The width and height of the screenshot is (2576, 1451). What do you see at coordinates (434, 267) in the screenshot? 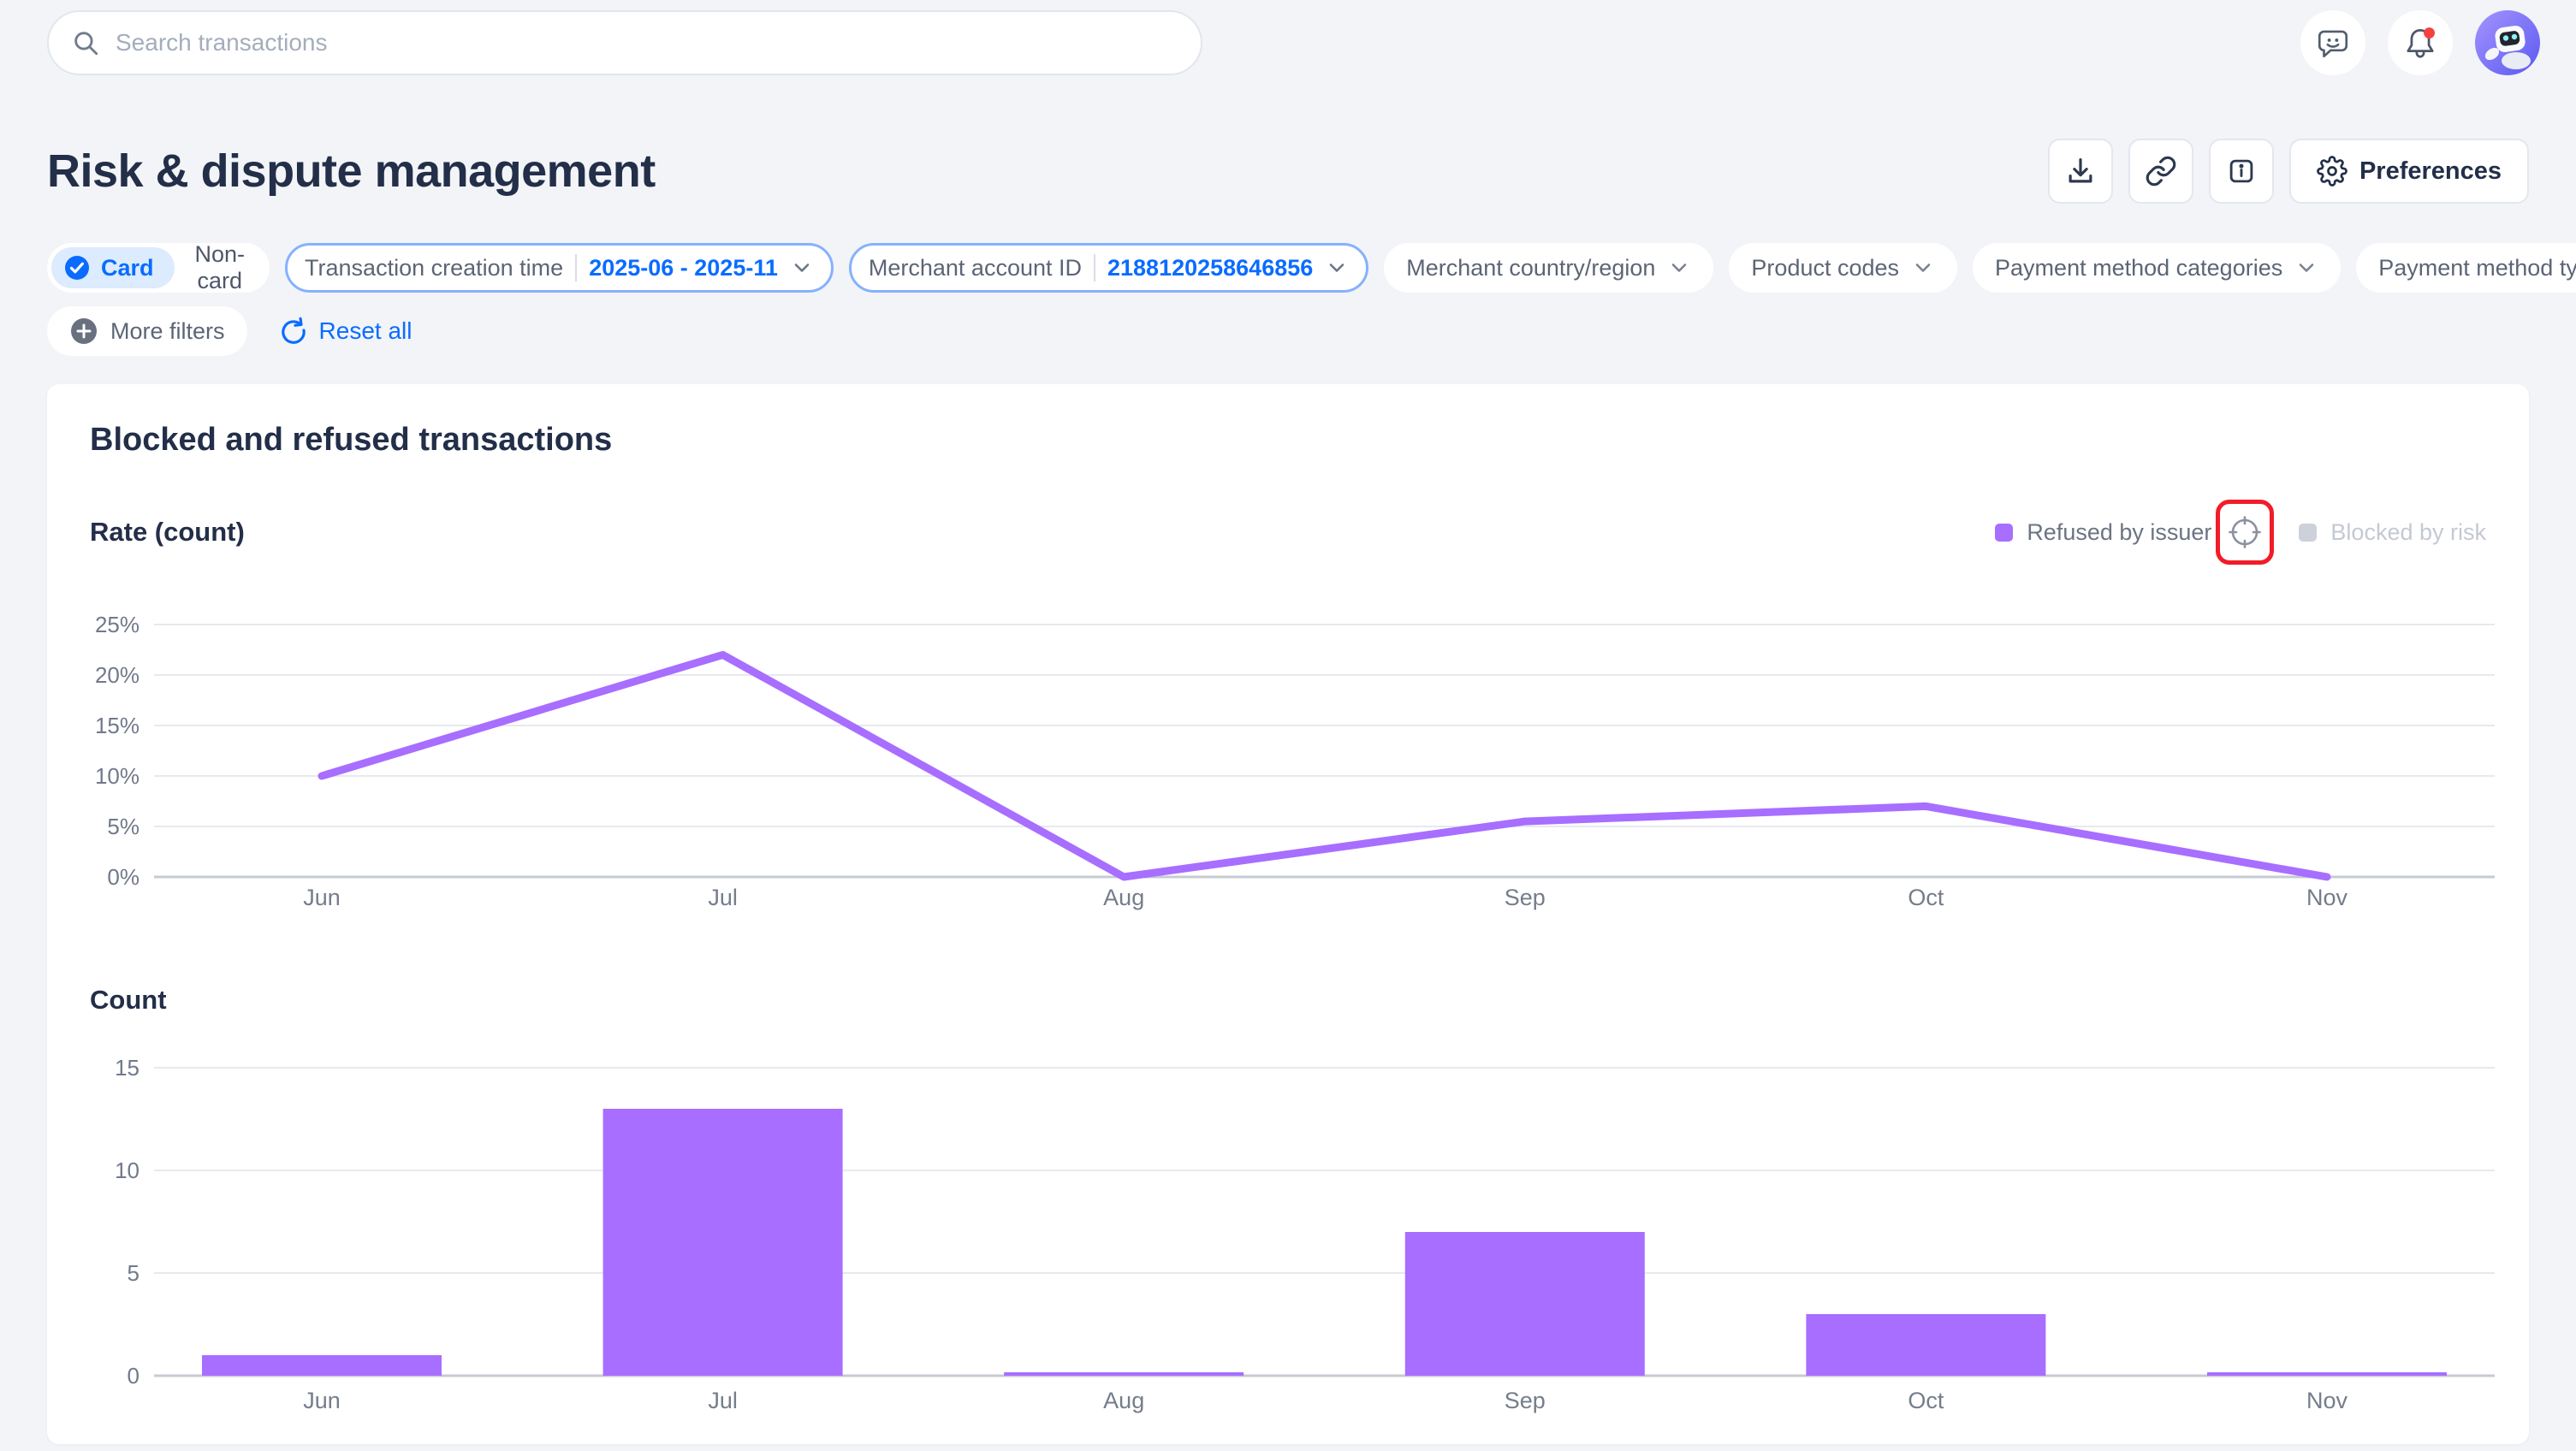
I see `chip-label: Transaction creation time` at bounding box center [434, 267].